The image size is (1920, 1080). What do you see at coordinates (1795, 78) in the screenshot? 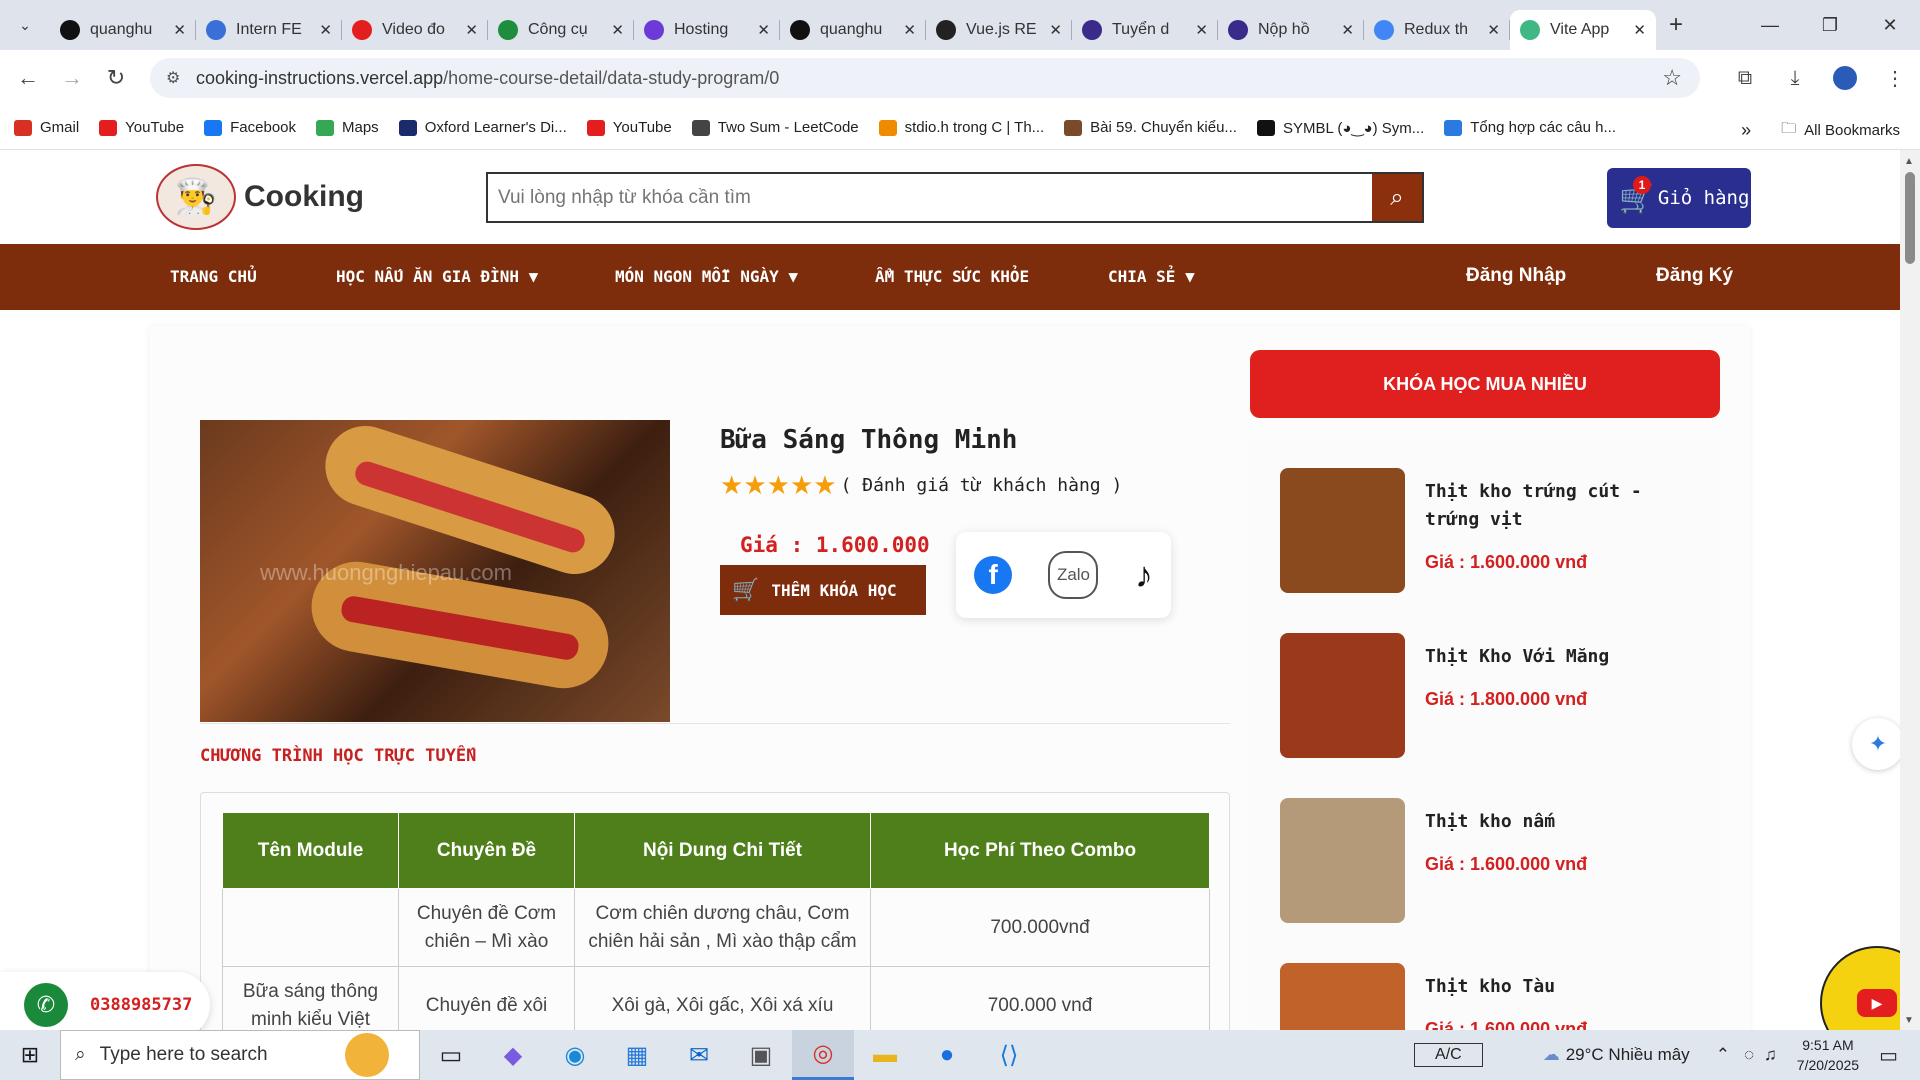
I see `download-icon: ⤓` at bounding box center [1795, 78].